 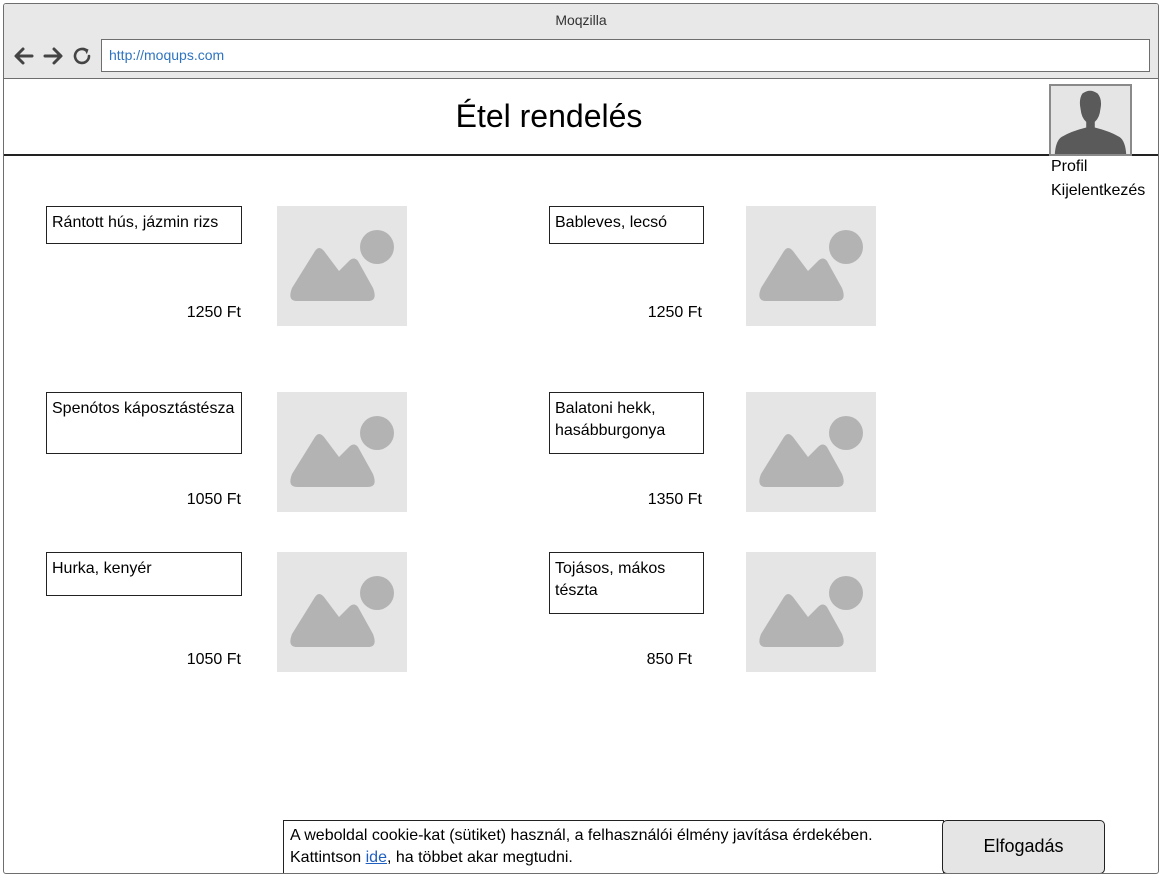 I want to click on food-name: Spenótos káposztástészа, so click(x=144, y=423).